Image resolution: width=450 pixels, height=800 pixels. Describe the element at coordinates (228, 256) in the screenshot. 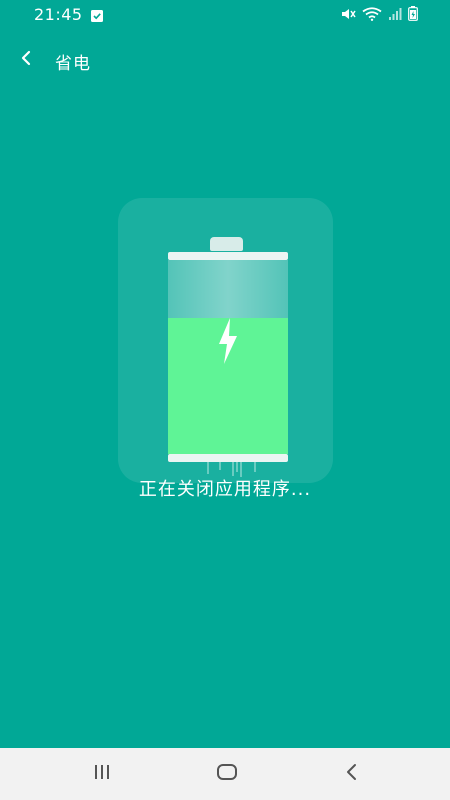

I see `battery-rim-top` at that location.